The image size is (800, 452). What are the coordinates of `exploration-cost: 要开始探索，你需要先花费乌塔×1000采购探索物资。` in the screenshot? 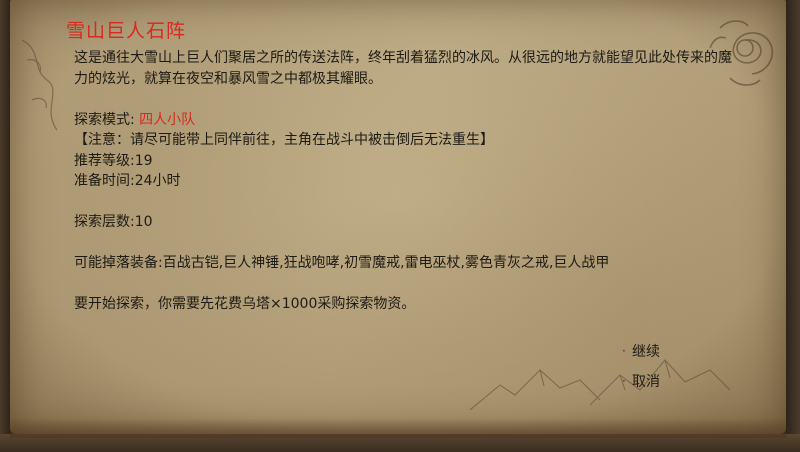 It's located at (245, 304).